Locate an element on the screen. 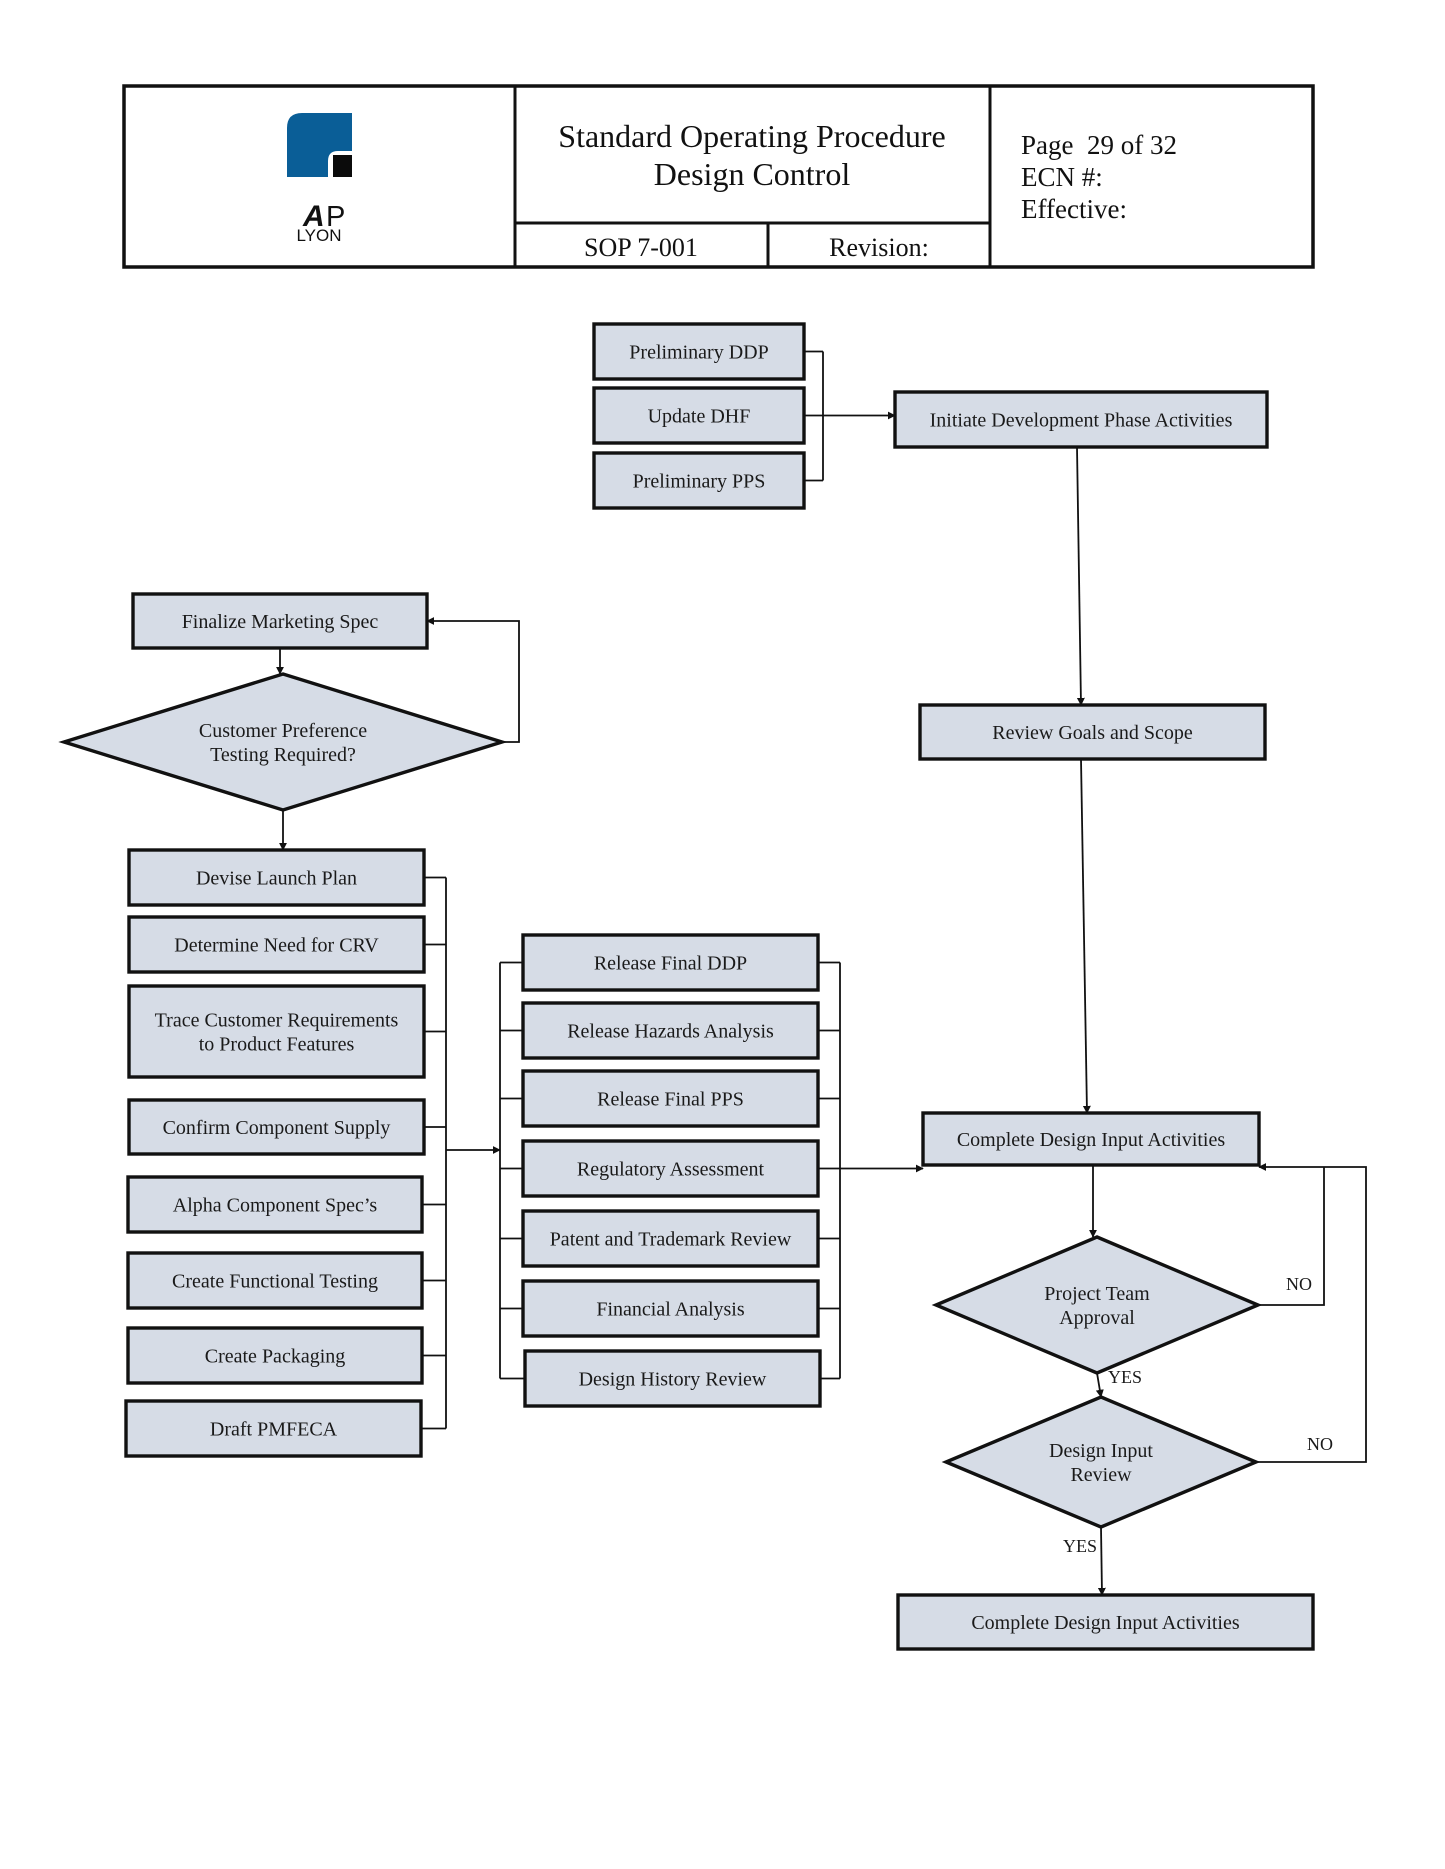 The image size is (1445, 1869). process-node-create-packaging: Create Packaging is located at coordinates (275, 1355).